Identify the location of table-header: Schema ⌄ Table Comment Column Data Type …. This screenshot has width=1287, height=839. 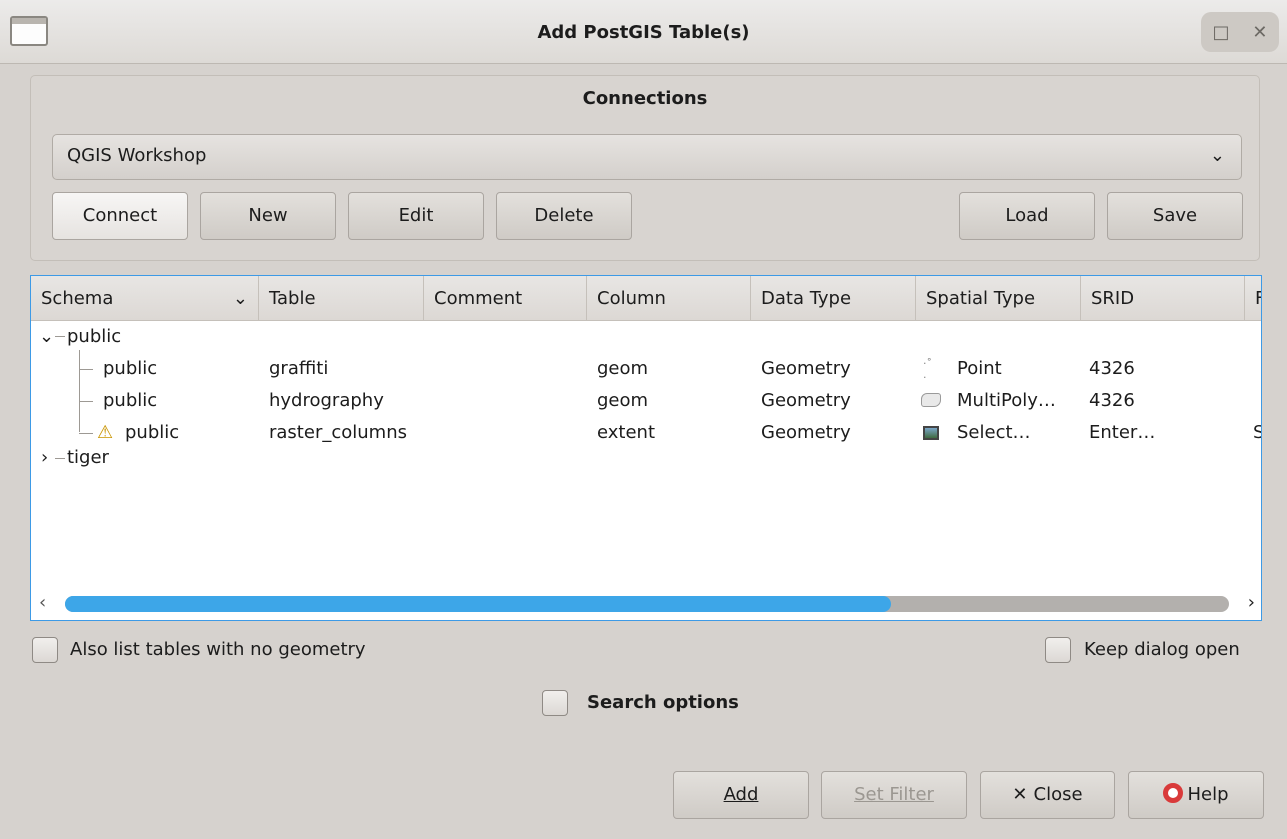
(646, 298).